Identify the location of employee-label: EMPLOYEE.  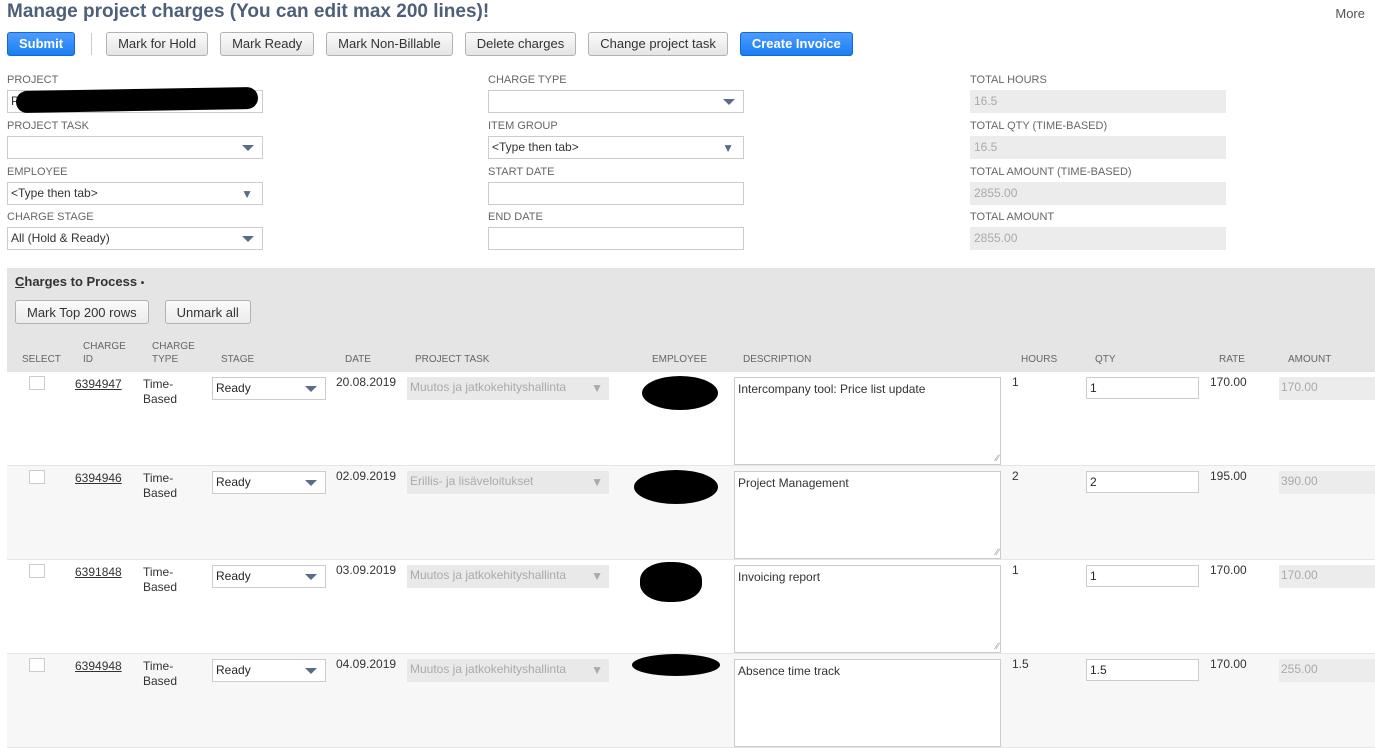
(37, 172).